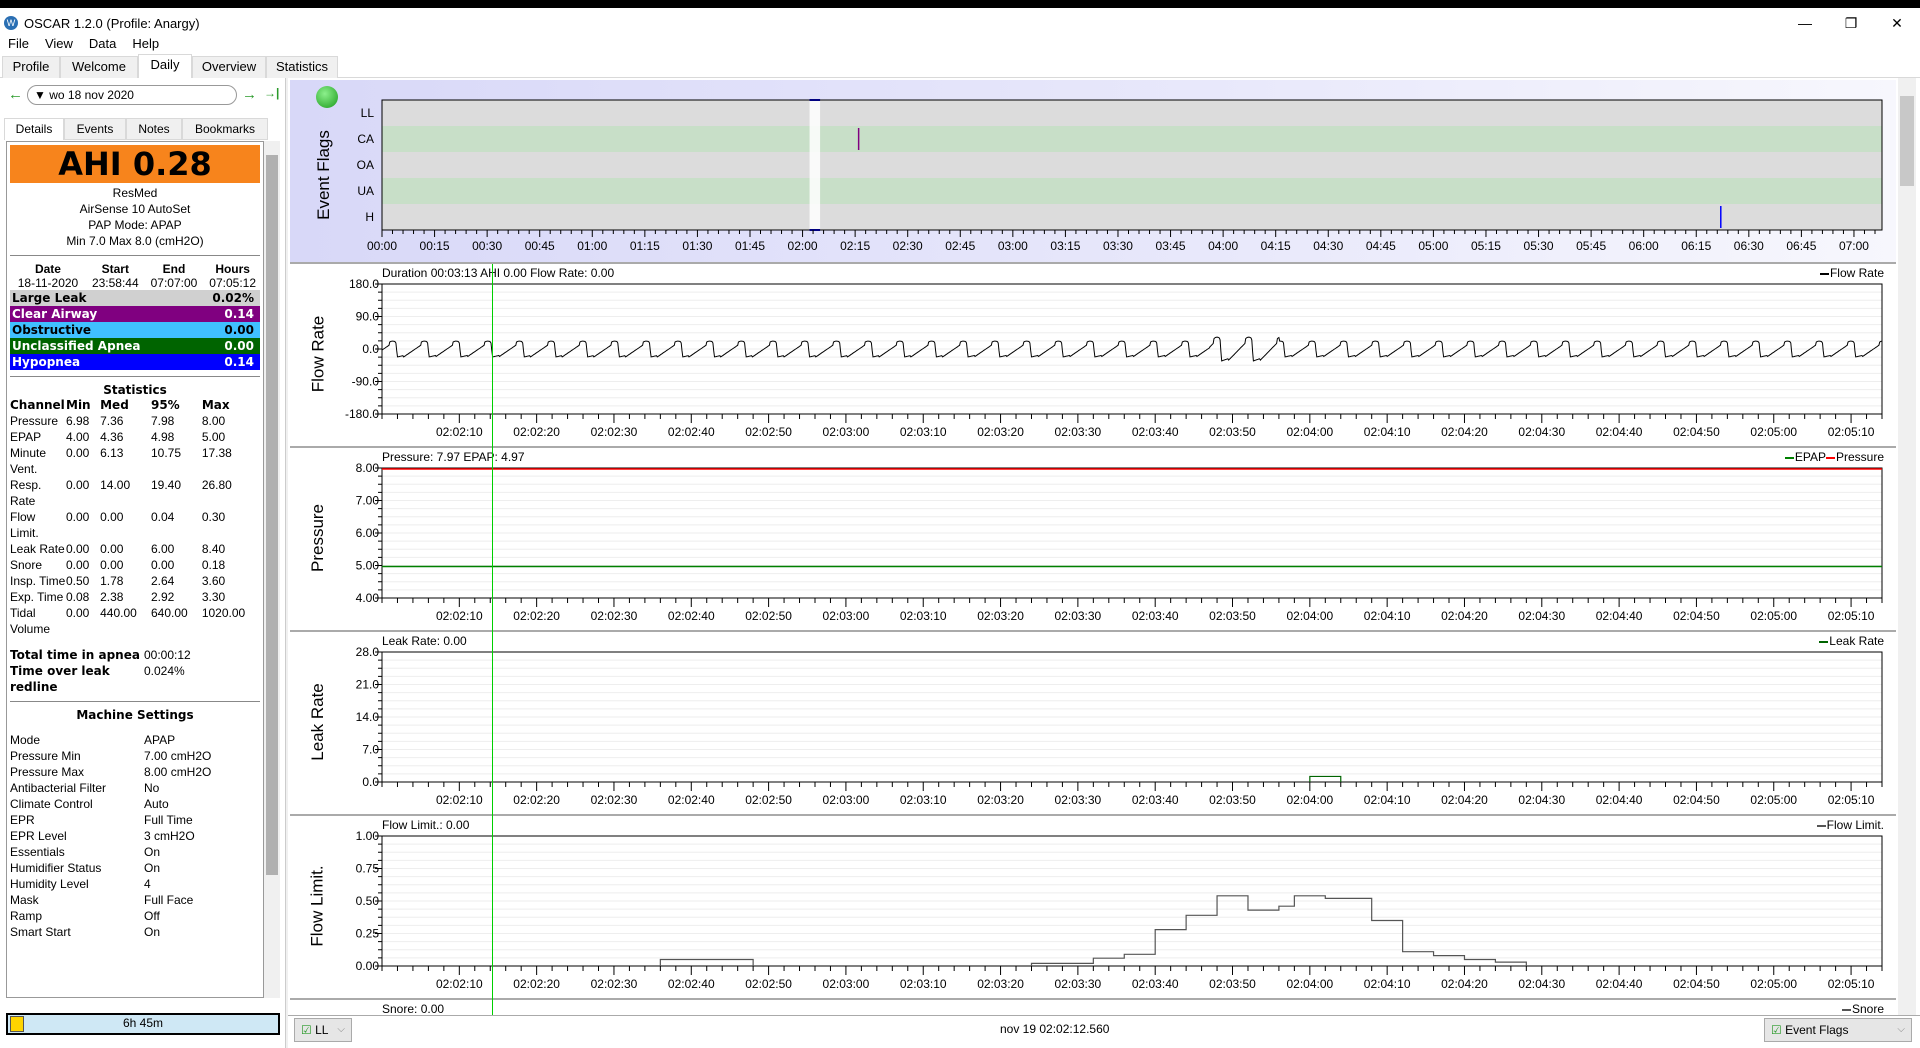 Image resolution: width=1920 pixels, height=1048 pixels. I want to click on x-tick-label: 00:45, so click(540, 246).